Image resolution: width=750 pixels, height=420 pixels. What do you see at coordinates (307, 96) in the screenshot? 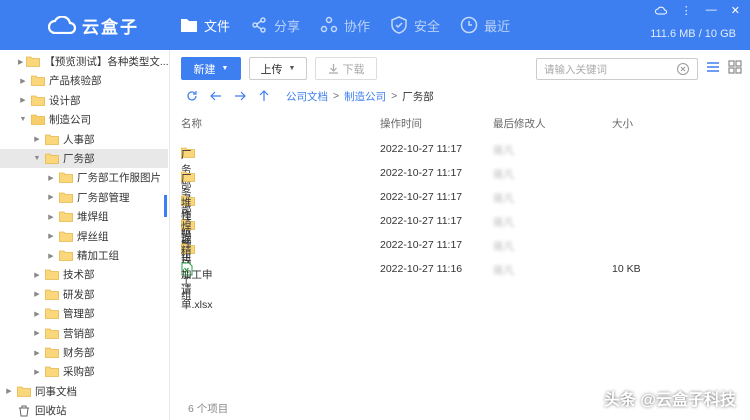
I see `breadcrumb-item: 公司文档` at bounding box center [307, 96].